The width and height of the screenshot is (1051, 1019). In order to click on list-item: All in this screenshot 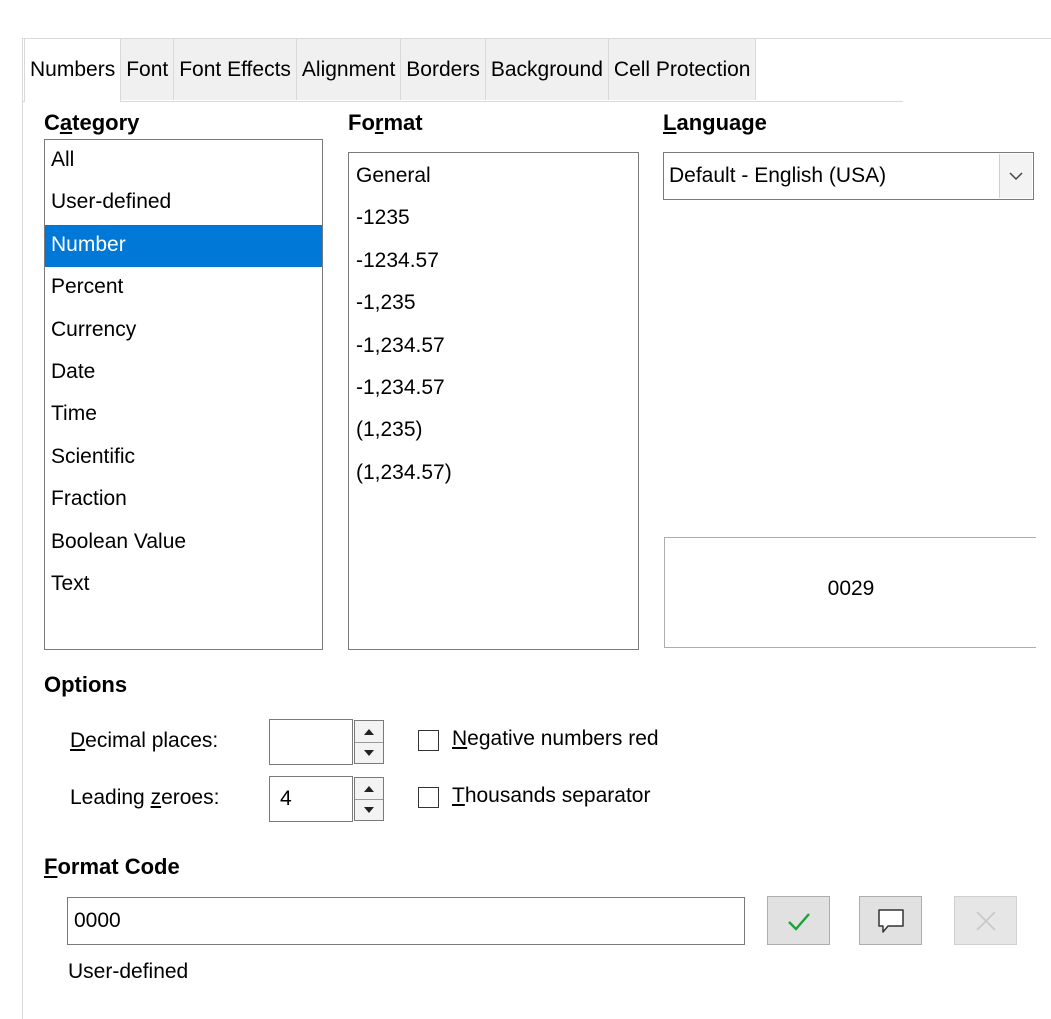, I will do `click(183, 161)`.